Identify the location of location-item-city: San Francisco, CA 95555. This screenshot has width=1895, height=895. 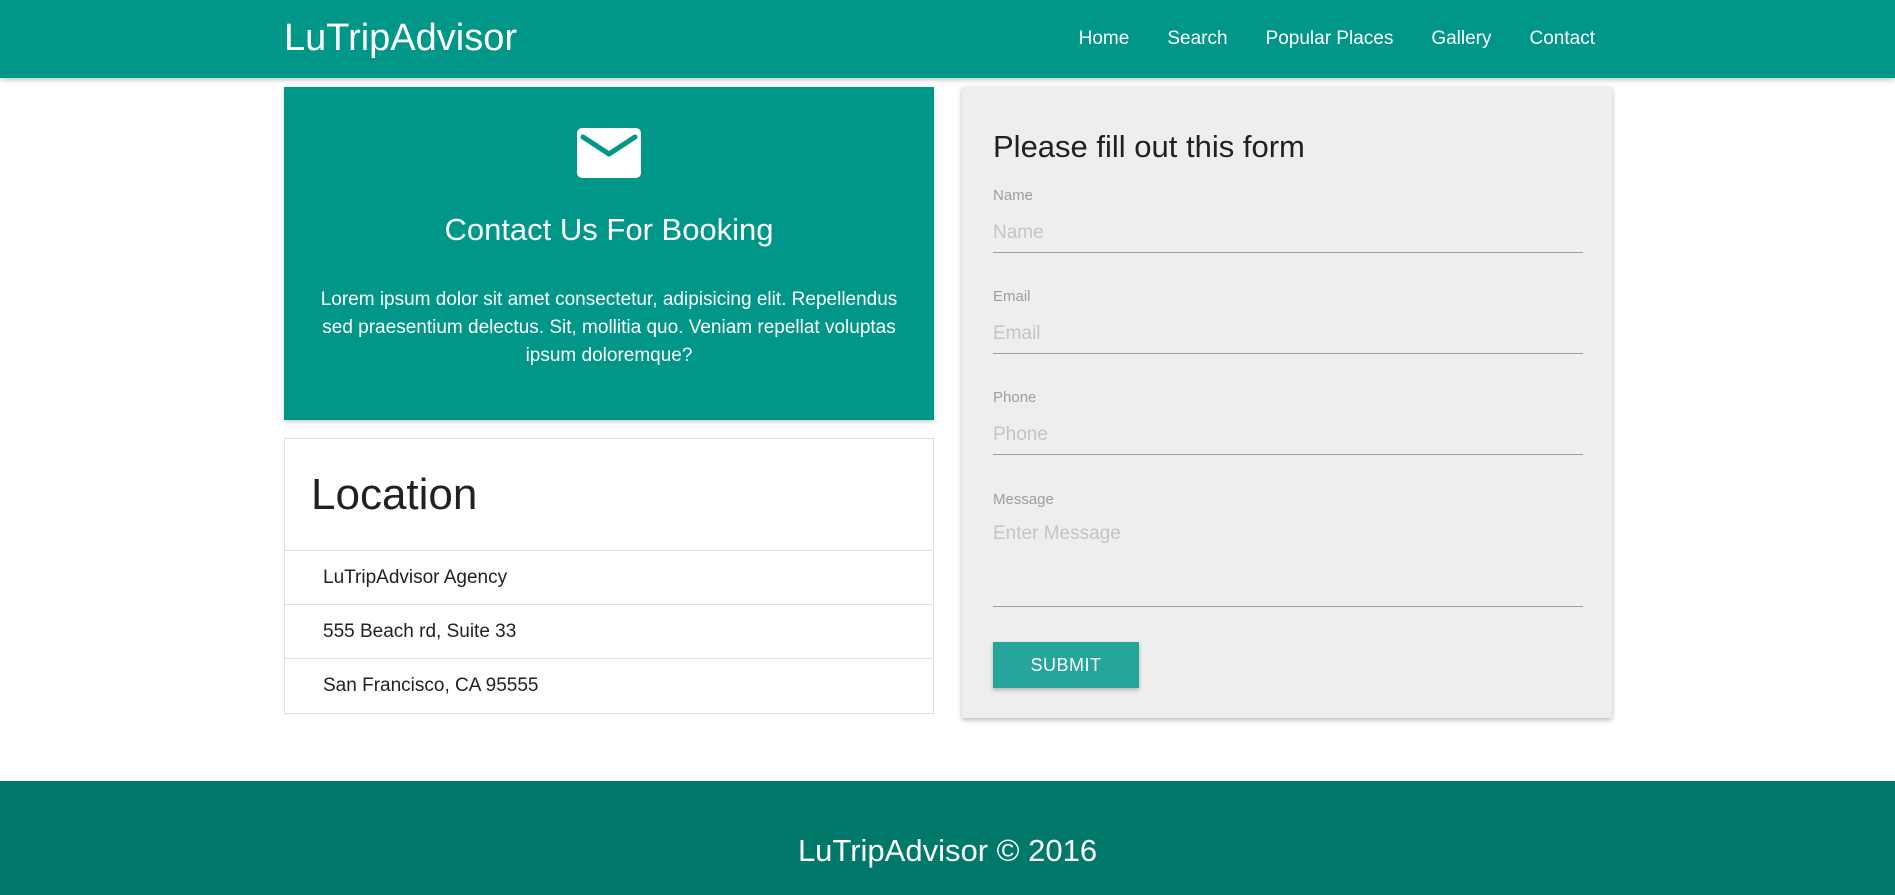
(431, 685).